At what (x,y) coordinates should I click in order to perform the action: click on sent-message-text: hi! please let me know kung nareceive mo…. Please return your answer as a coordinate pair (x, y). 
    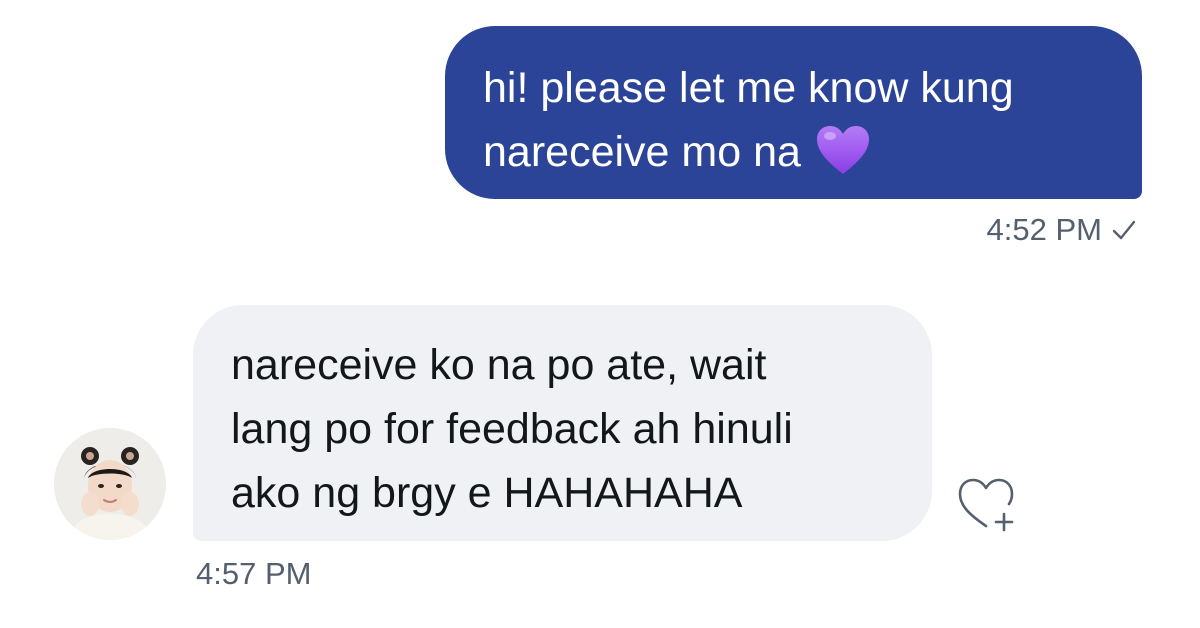
    Looking at the image, I should click on (748, 120).